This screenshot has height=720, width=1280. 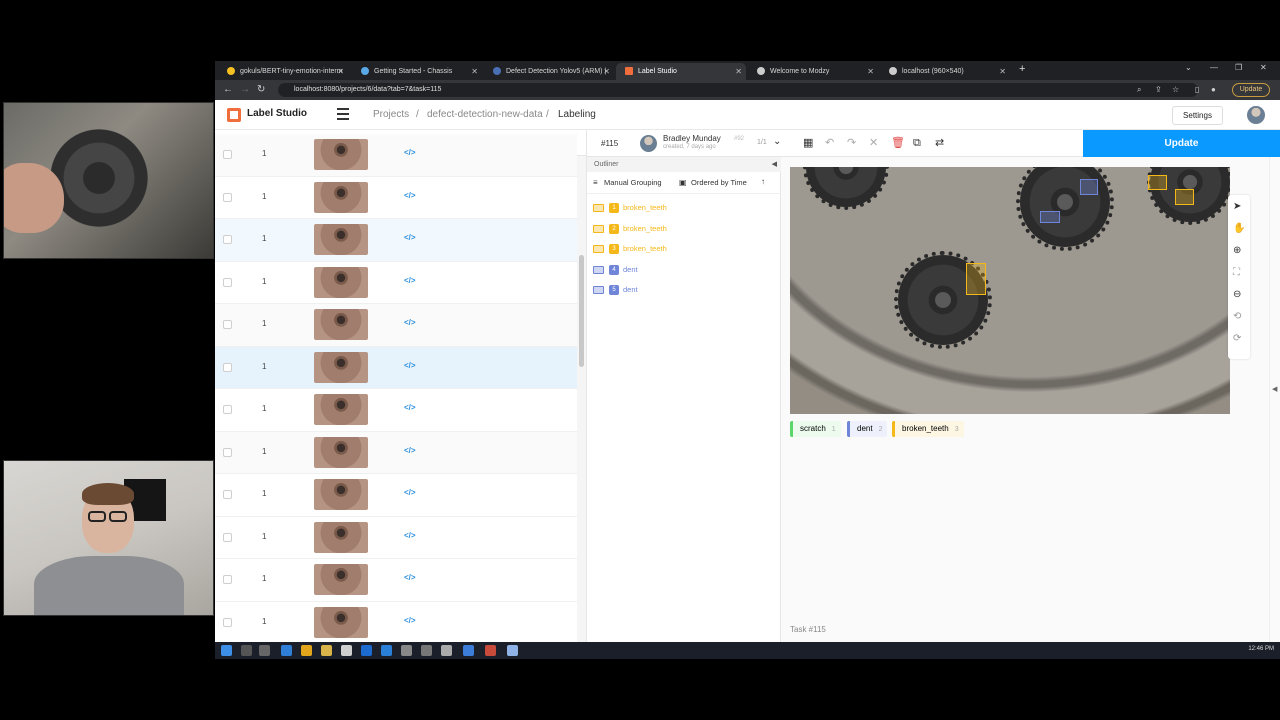 I want to click on browser-update-chip: Update, so click(x=1251, y=90).